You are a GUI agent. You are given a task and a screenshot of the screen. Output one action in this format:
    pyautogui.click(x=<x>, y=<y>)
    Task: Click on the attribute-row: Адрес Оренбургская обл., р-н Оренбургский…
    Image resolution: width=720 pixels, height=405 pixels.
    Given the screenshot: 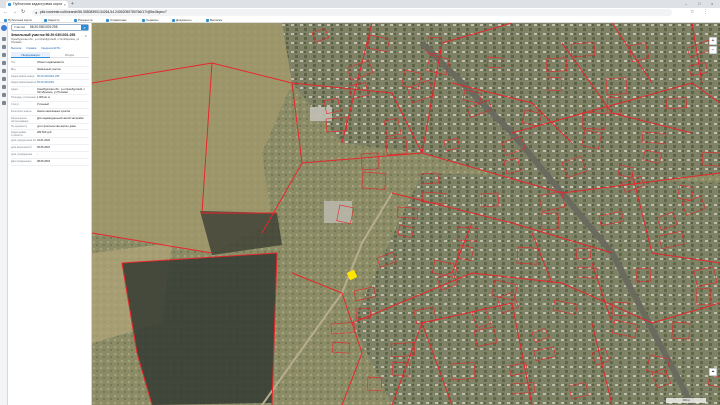 What is the action you would take?
    pyautogui.click(x=50, y=91)
    